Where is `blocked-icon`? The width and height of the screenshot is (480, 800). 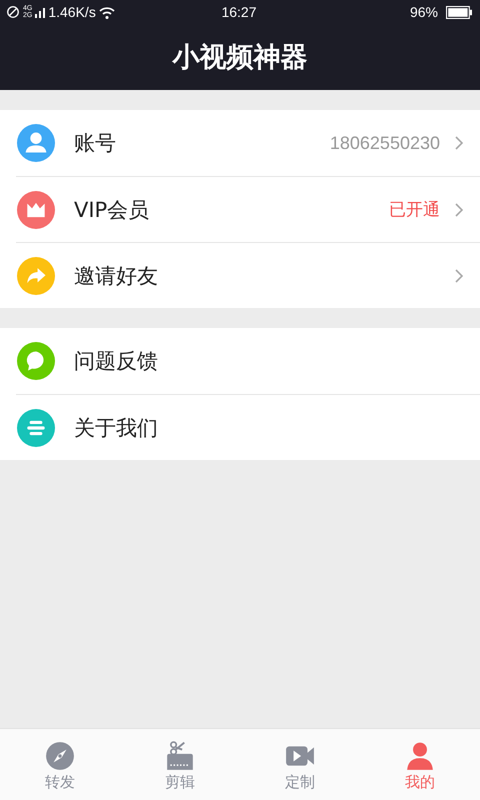 blocked-icon is located at coordinates (13, 12).